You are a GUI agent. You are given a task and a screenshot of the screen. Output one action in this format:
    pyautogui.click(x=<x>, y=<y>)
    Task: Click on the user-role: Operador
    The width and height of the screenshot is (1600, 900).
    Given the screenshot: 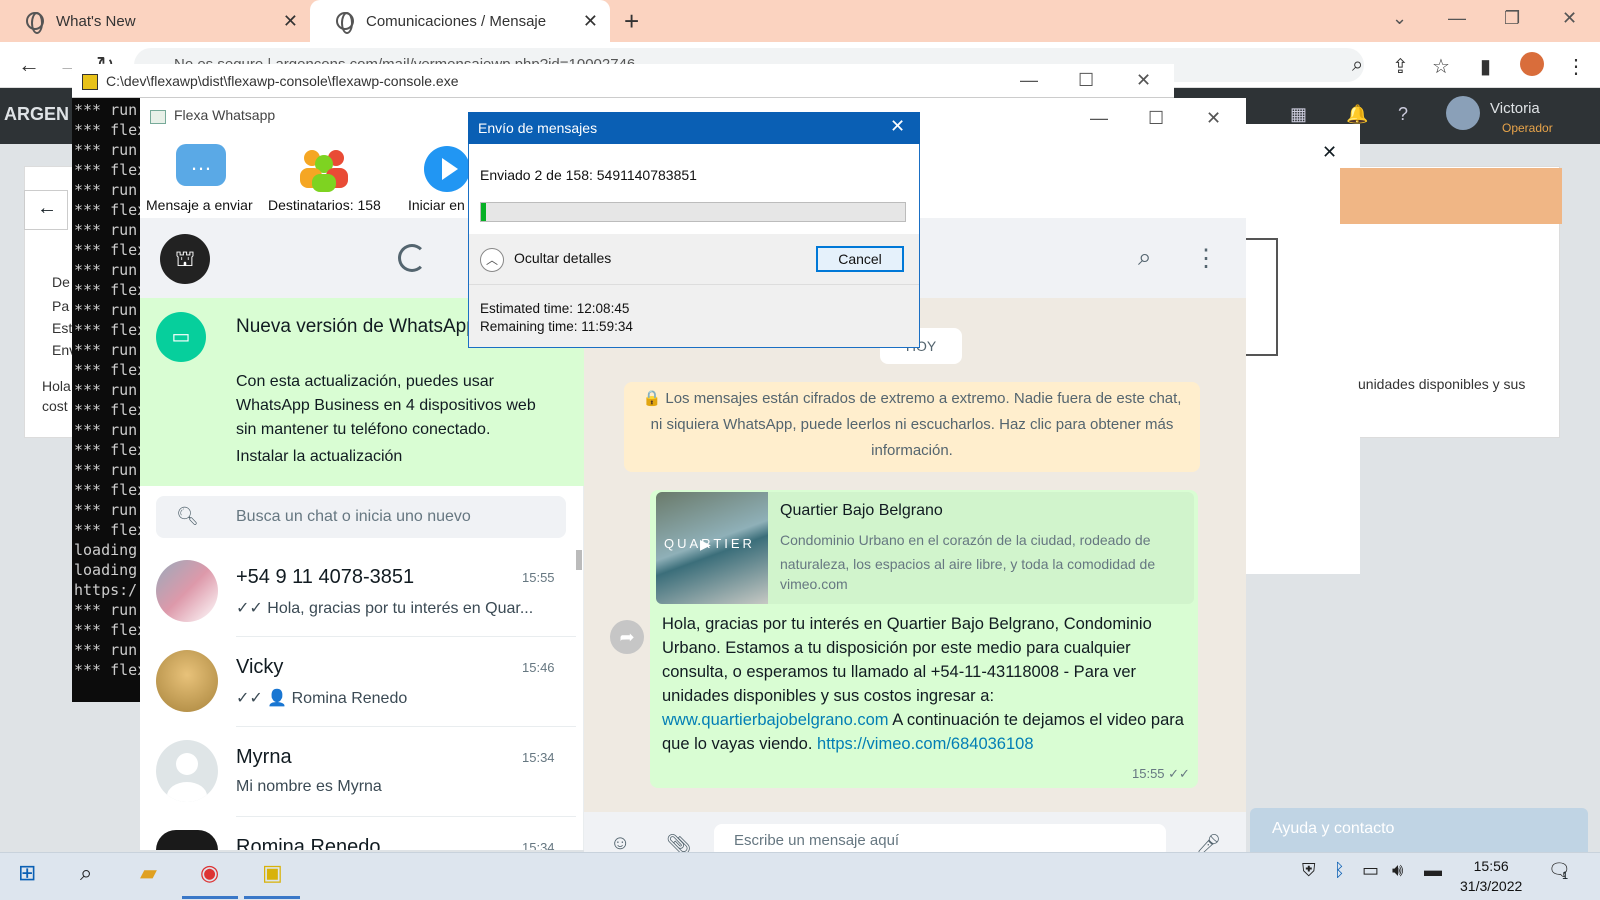 What is the action you would take?
    pyautogui.click(x=1527, y=128)
    